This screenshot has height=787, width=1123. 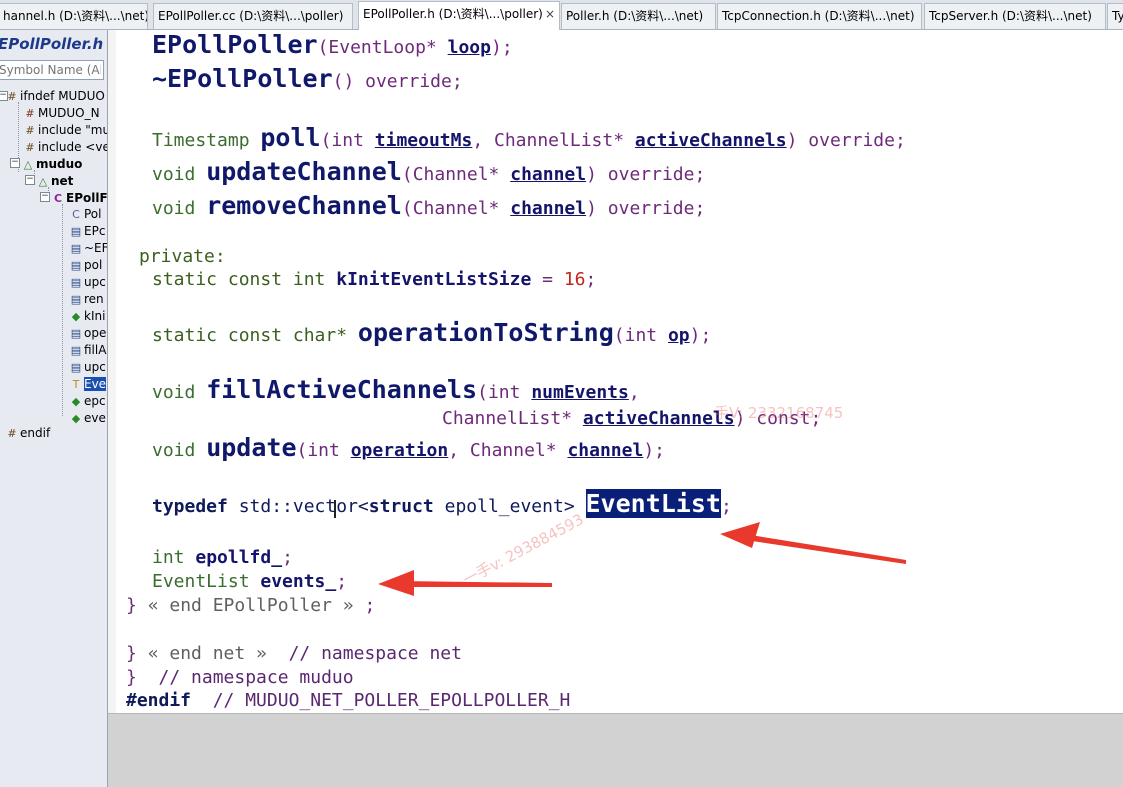 What do you see at coordinates (95, 231) in the screenshot?
I see `tree-item-label: EPc` at bounding box center [95, 231].